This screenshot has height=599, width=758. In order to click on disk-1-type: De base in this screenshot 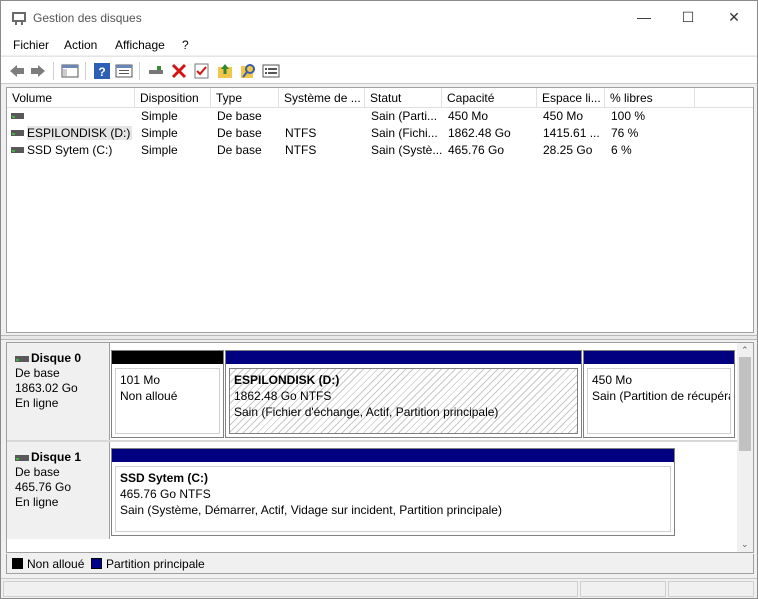, I will do `click(37, 472)`.